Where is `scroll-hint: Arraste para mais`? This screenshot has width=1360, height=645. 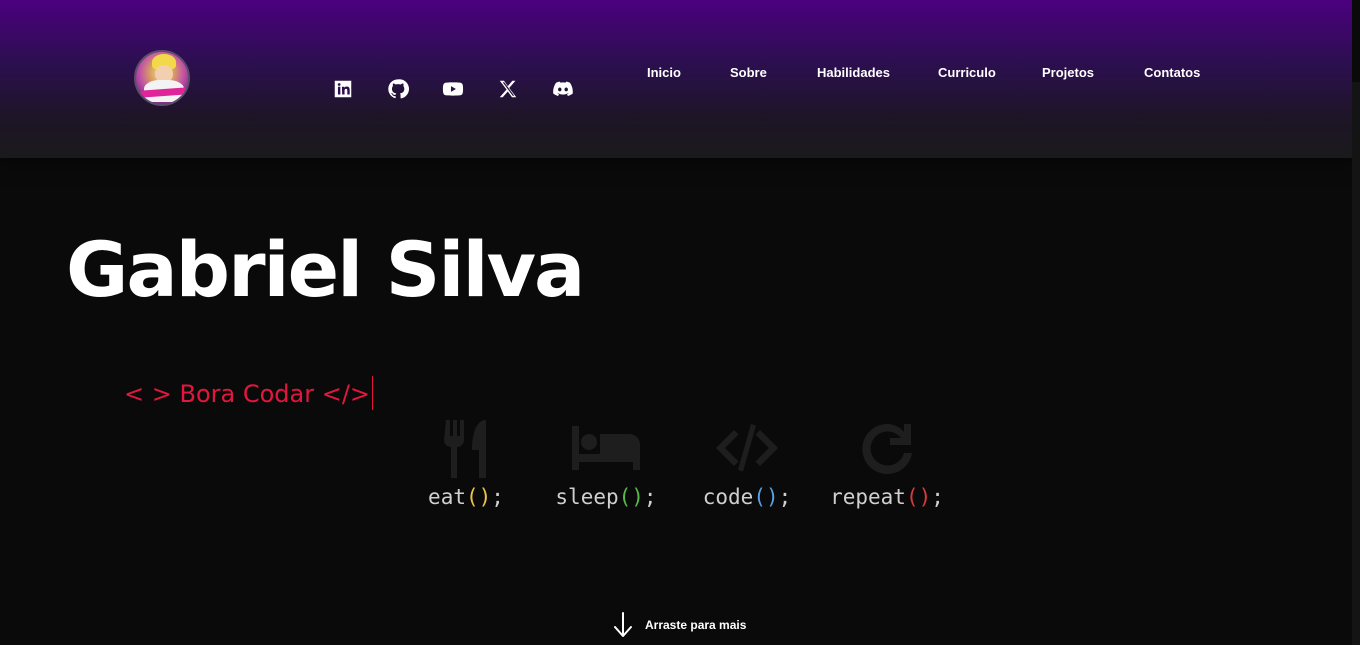 scroll-hint: Arraste para mais is located at coordinates (679, 625).